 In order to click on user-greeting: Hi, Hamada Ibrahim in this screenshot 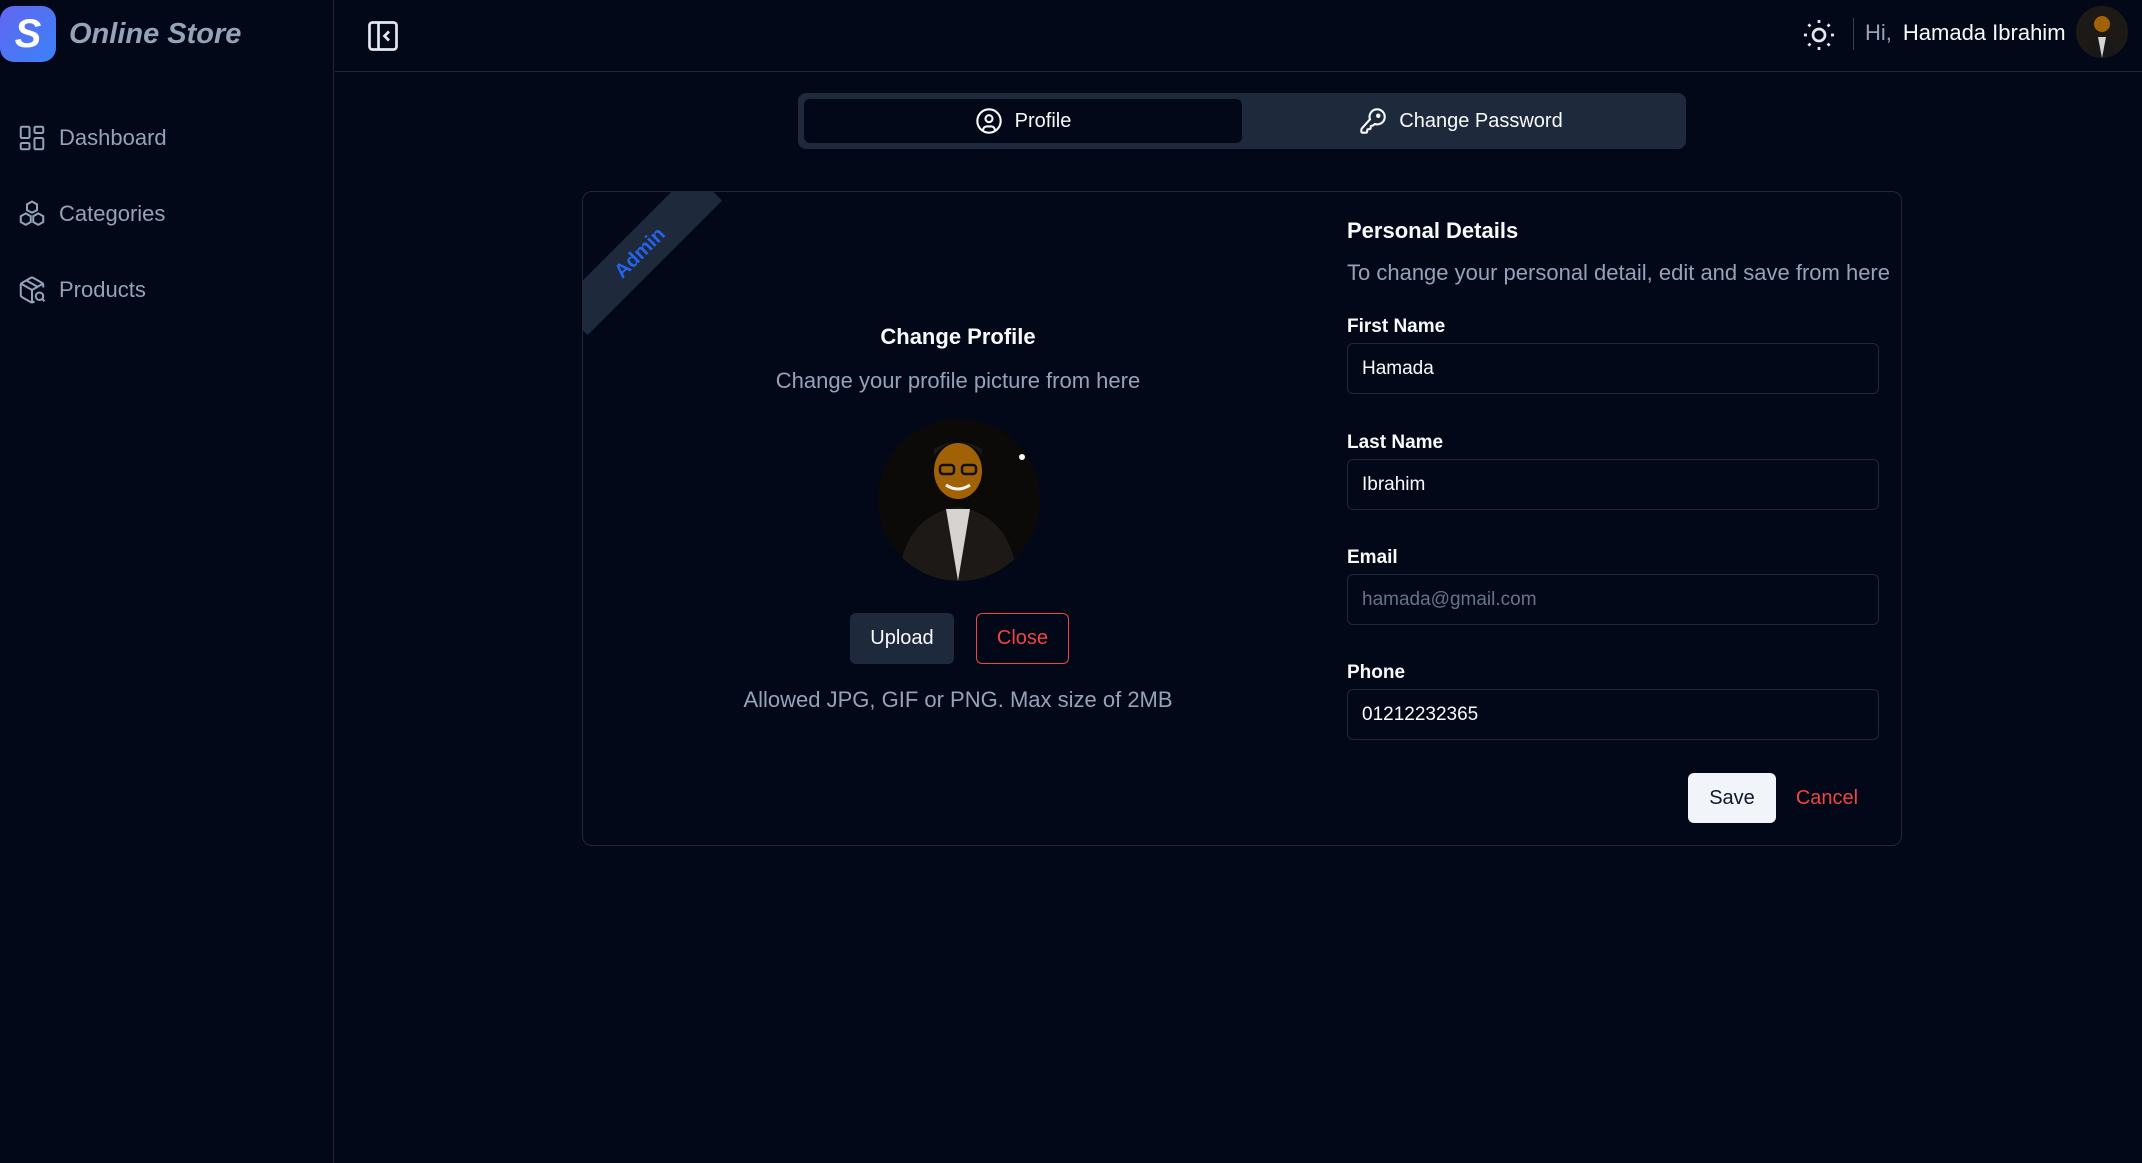, I will do `click(1965, 33)`.